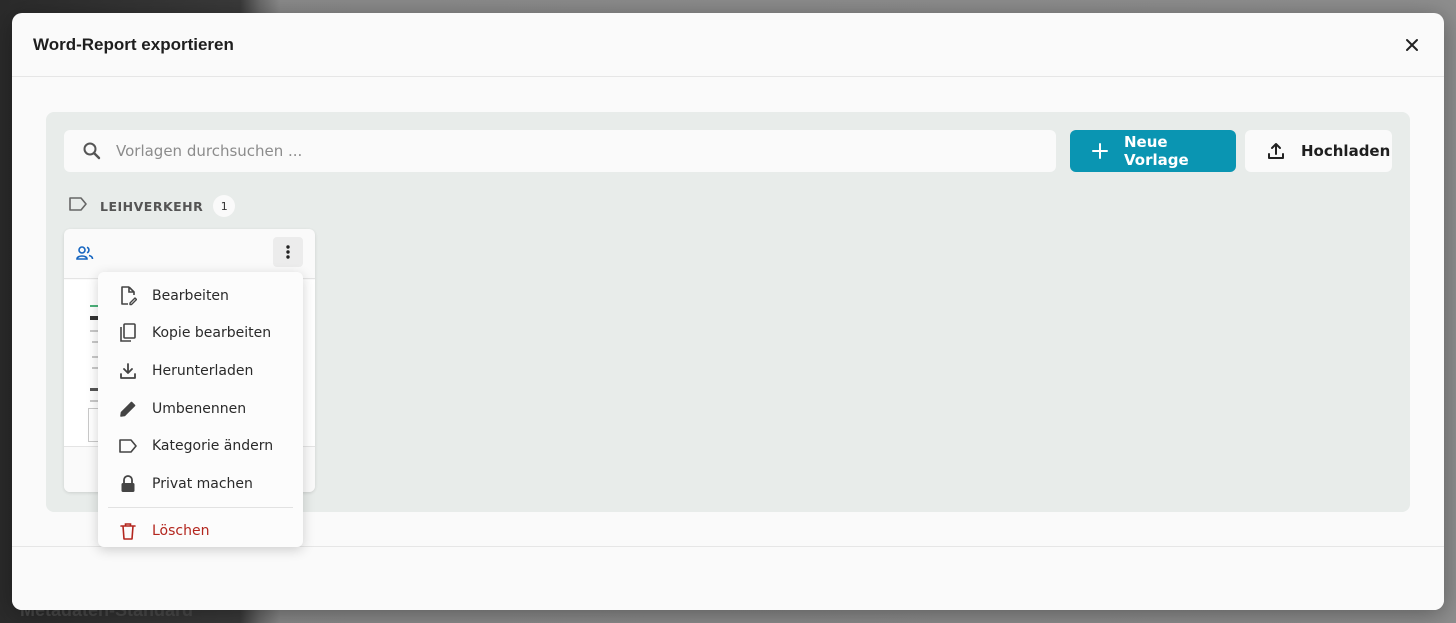 This screenshot has height=623, width=1456. Describe the element at coordinates (128, 409) in the screenshot. I see `pencil-icon` at that location.